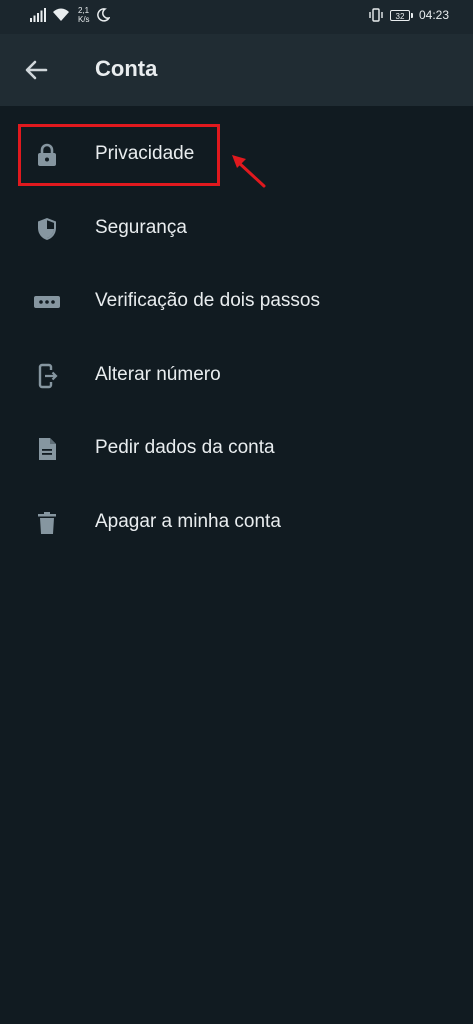 The image size is (473, 1024). I want to click on menu-item-delete-account: Apagar a minha conta, so click(236, 523).